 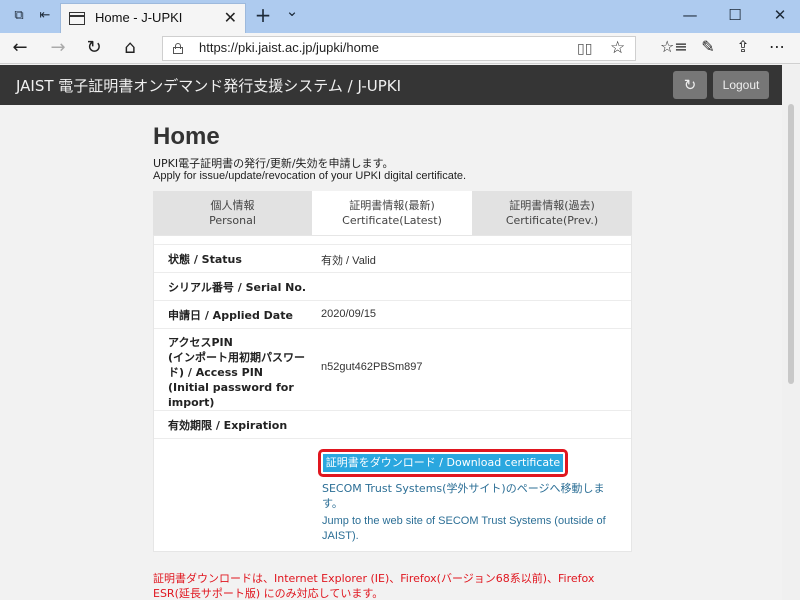 I want to click on tab-certificate-latest: 証明書情報(最新) Certificate(Latest), so click(x=392, y=213).